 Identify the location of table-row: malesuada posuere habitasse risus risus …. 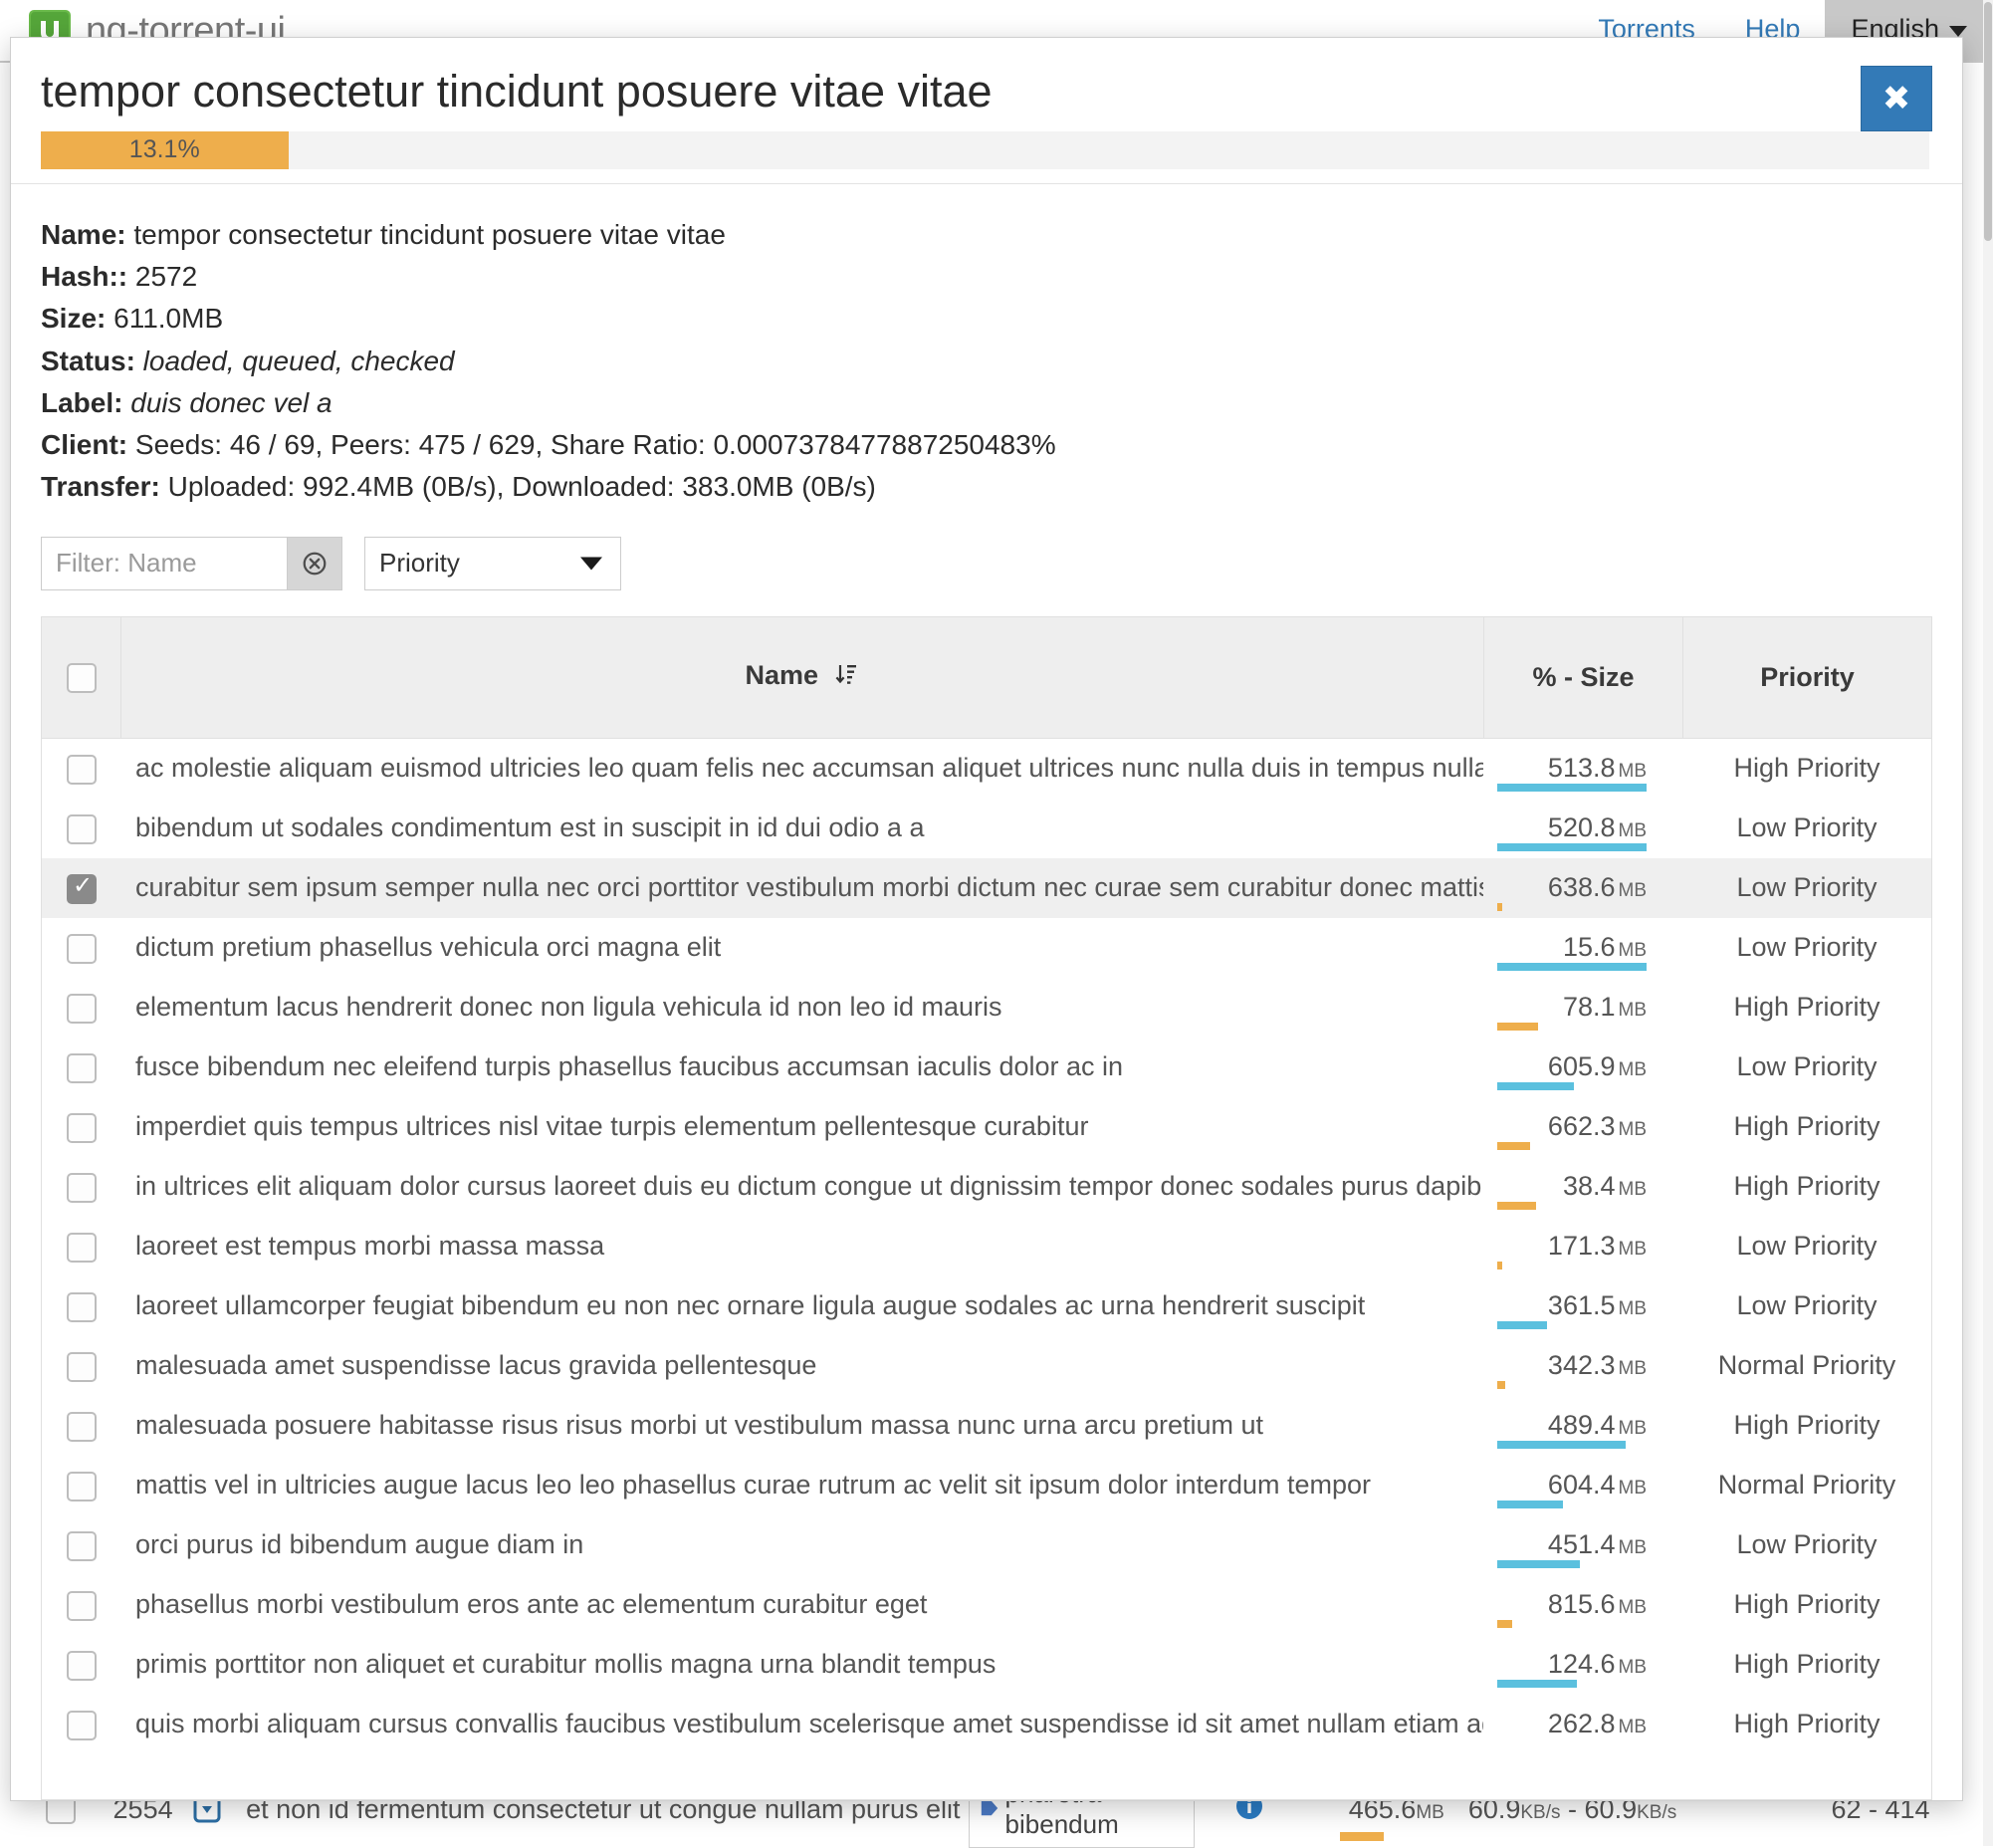
(986, 1426).